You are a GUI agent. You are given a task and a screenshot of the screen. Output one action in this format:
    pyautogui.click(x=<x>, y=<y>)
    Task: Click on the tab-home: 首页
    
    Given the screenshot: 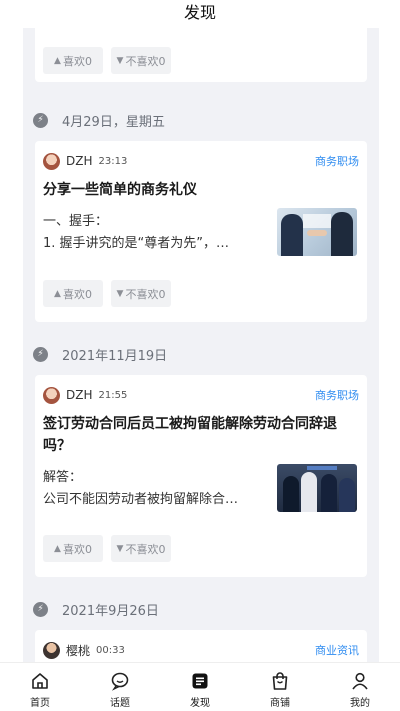 What is the action you would take?
    pyautogui.click(x=40, y=690)
    